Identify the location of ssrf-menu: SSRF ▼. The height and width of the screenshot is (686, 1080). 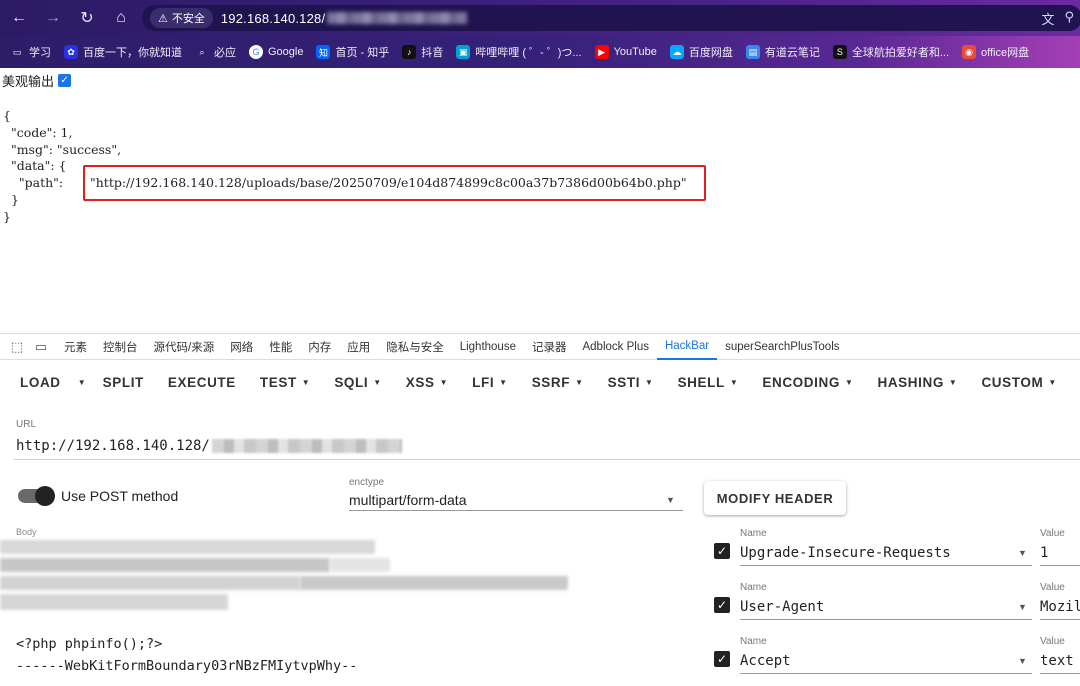
(558, 382).